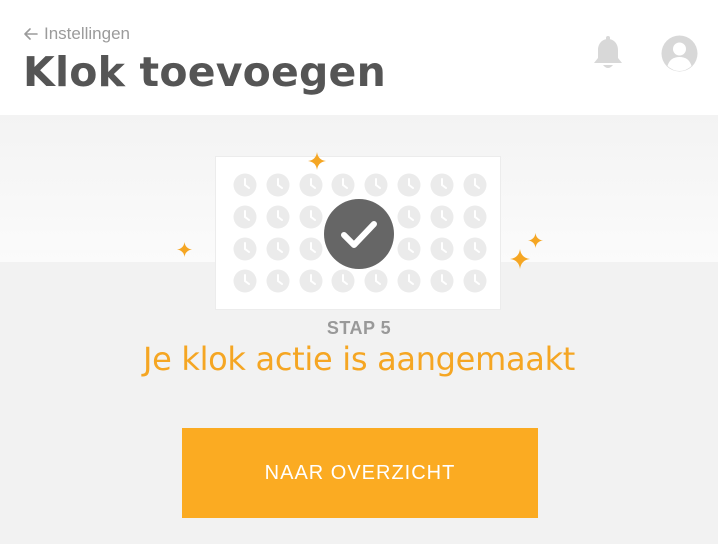 This screenshot has width=718, height=544. Describe the element at coordinates (359, 359) in the screenshot. I see `confirmation-message: Je klok actie is aangemaakt` at that location.